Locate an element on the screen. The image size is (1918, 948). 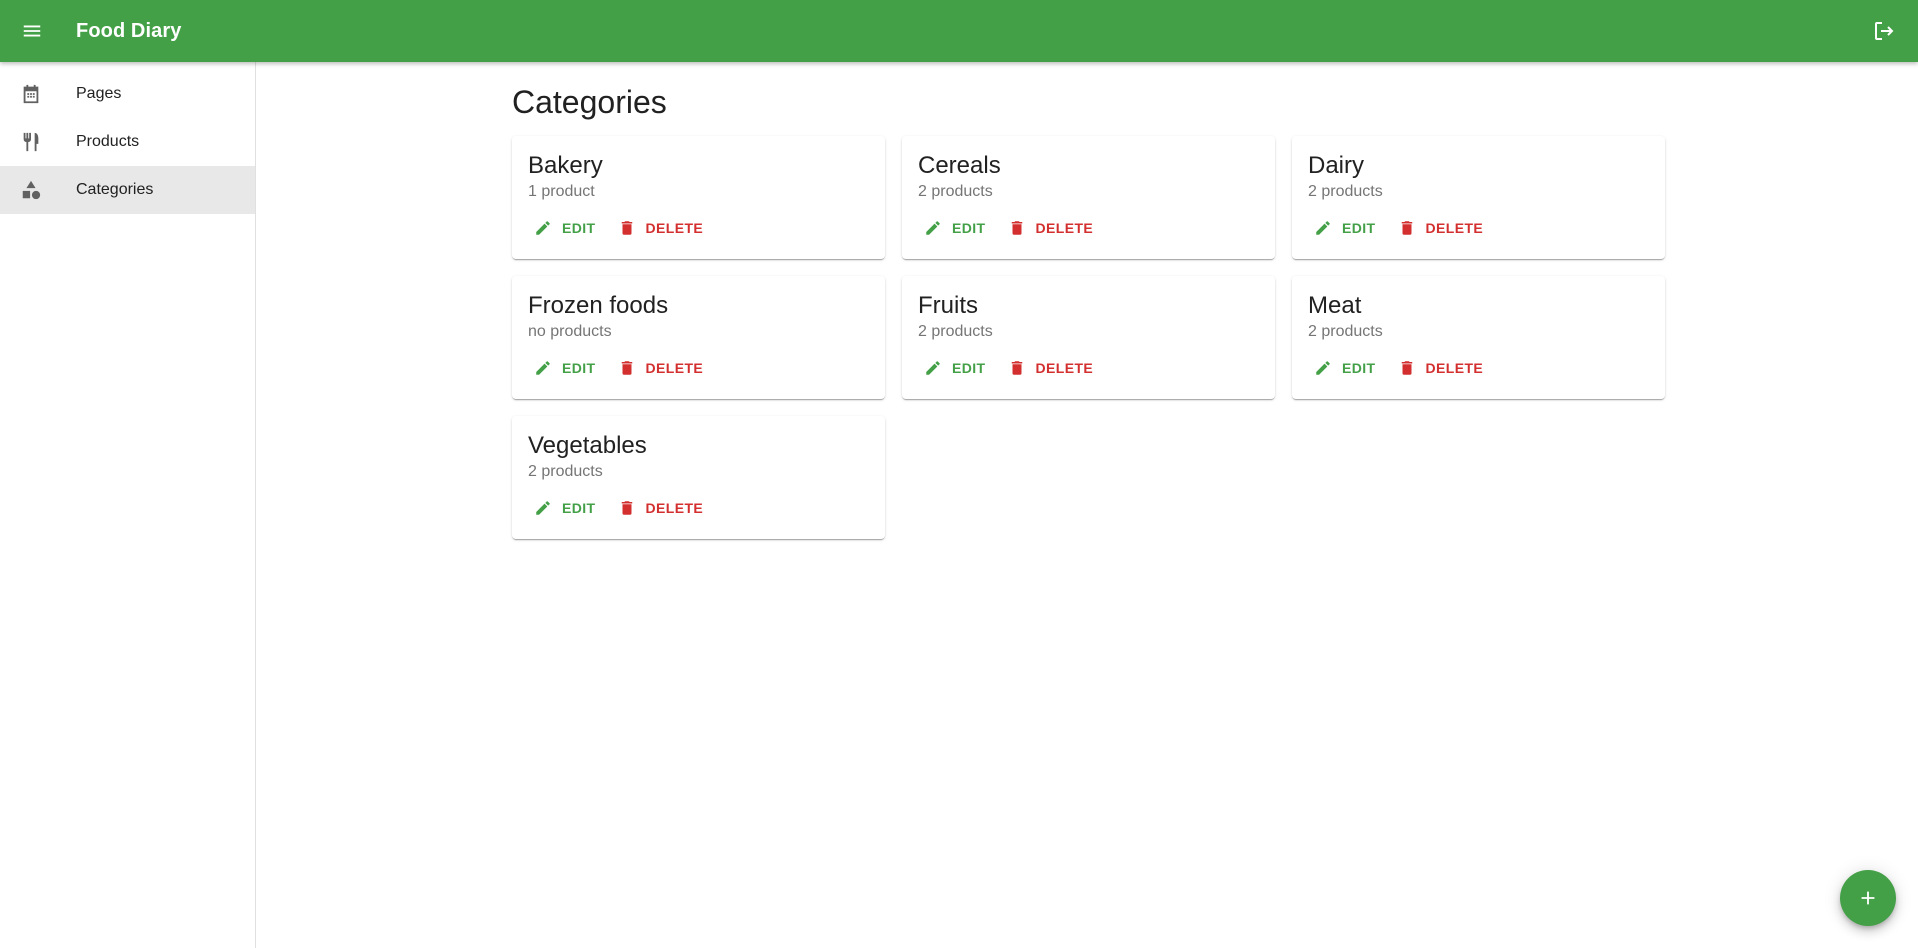
category-name: Cereals is located at coordinates (959, 165).